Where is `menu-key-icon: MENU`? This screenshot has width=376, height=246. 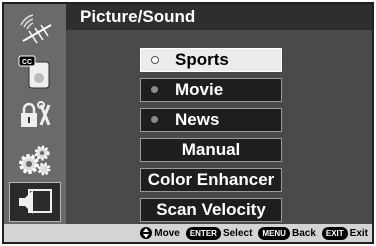 menu-key-icon: MENU is located at coordinates (274, 233).